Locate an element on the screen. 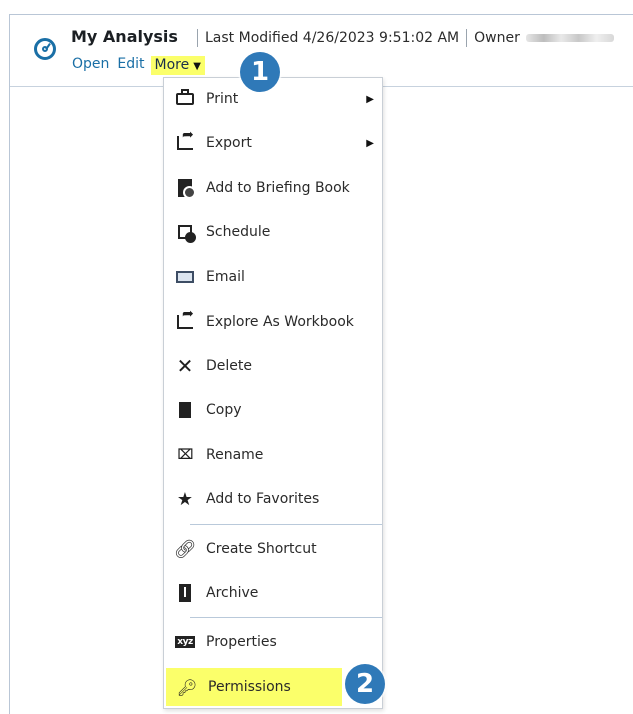  step-badge-2: 2 is located at coordinates (365, 684).